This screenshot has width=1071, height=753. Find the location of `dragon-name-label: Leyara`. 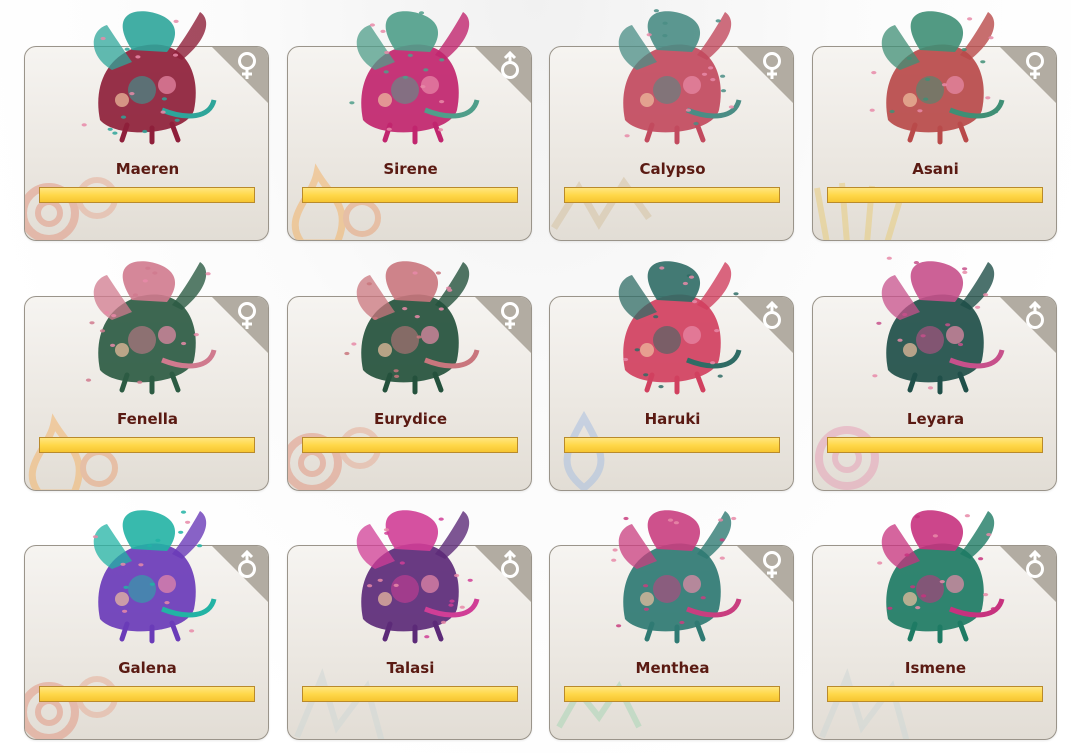

dragon-name-label: Leyara is located at coordinates (935, 419).